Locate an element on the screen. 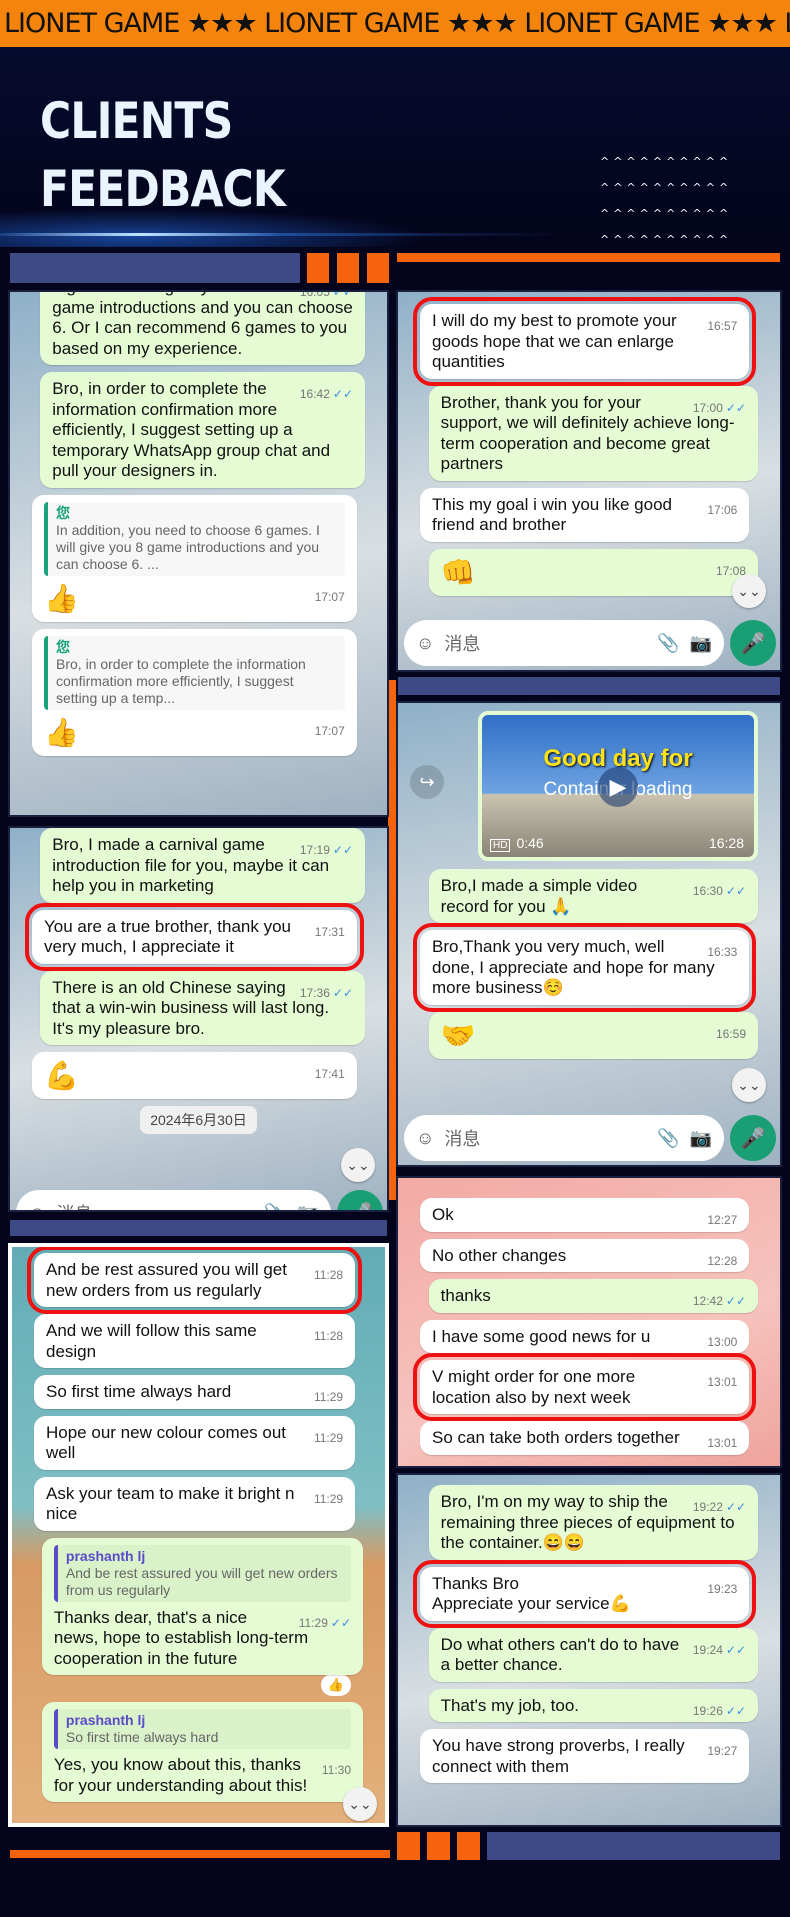  time-text: 19:23 is located at coordinates (722, 1588).